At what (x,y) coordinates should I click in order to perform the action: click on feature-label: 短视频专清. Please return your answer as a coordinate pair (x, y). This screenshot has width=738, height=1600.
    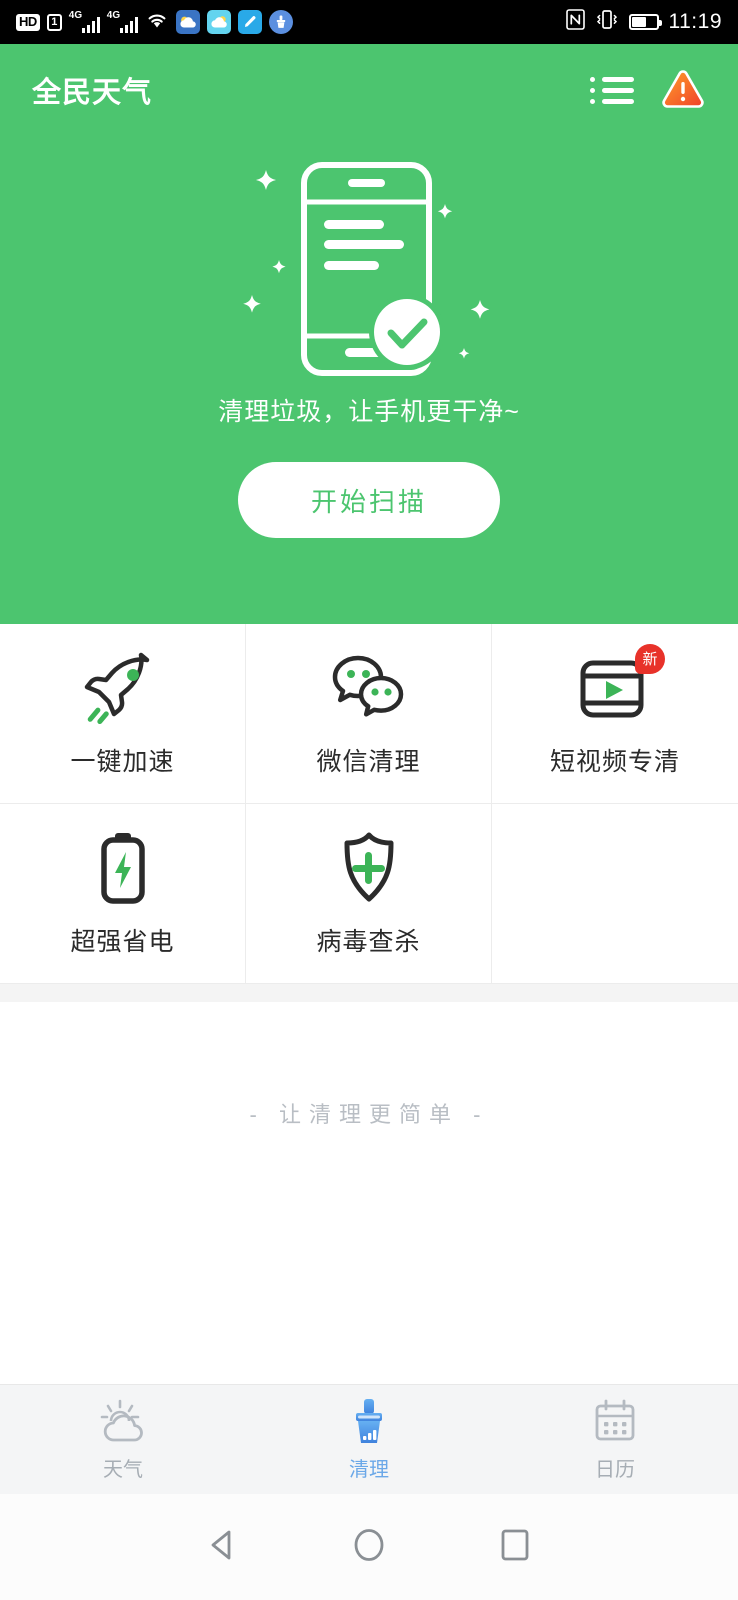
    Looking at the image, I should click on (614, 761).